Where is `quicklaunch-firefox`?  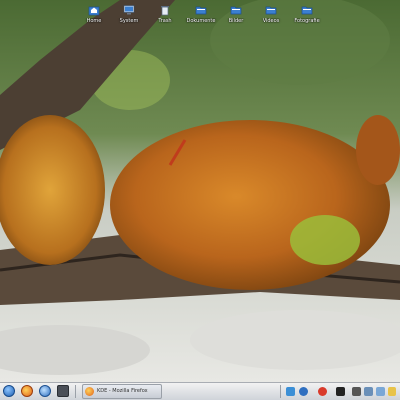 quicklaunch-firefox is located at coordinates (27, 391).